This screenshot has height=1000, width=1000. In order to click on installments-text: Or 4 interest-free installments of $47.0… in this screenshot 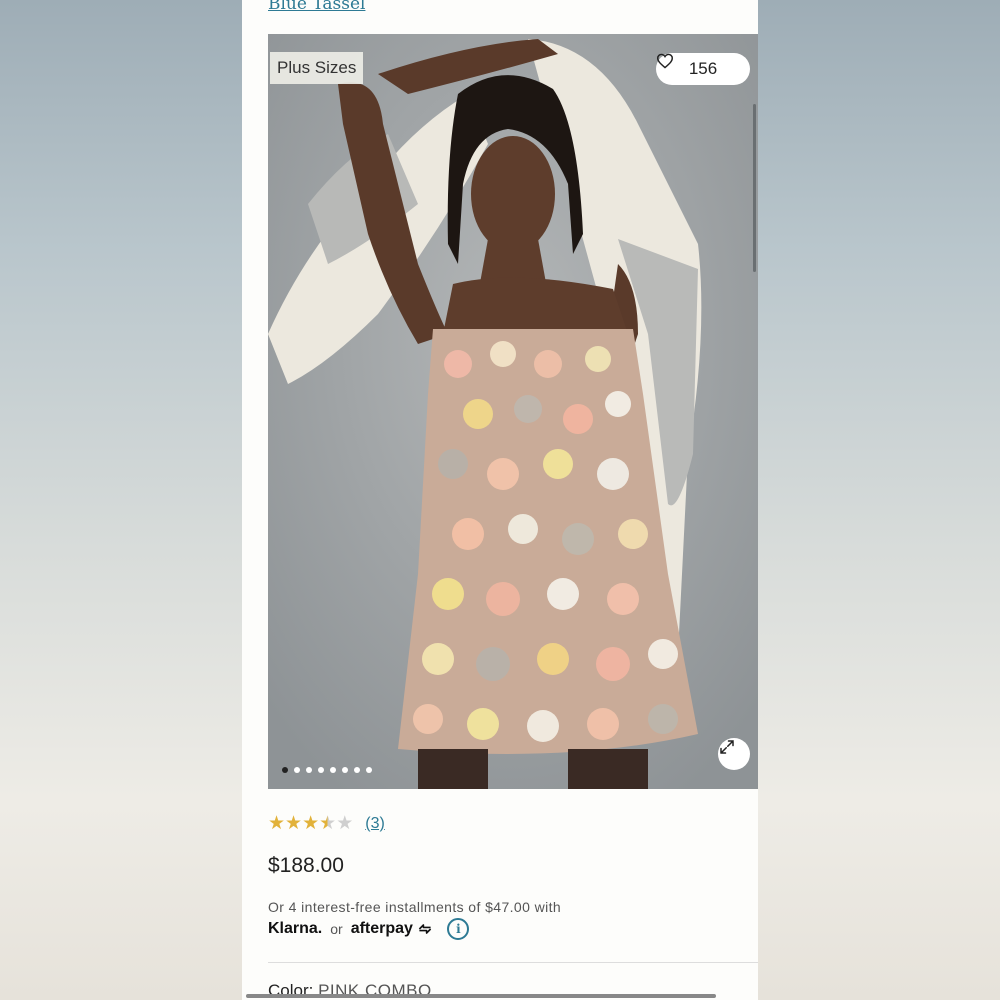, I will do `click(415, 907)`.